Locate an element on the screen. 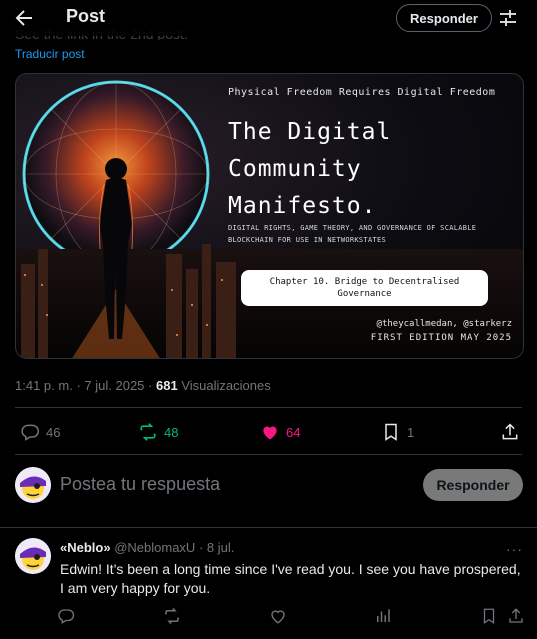  image-title-line: Manifesto. is located at coordinates (302, 206).